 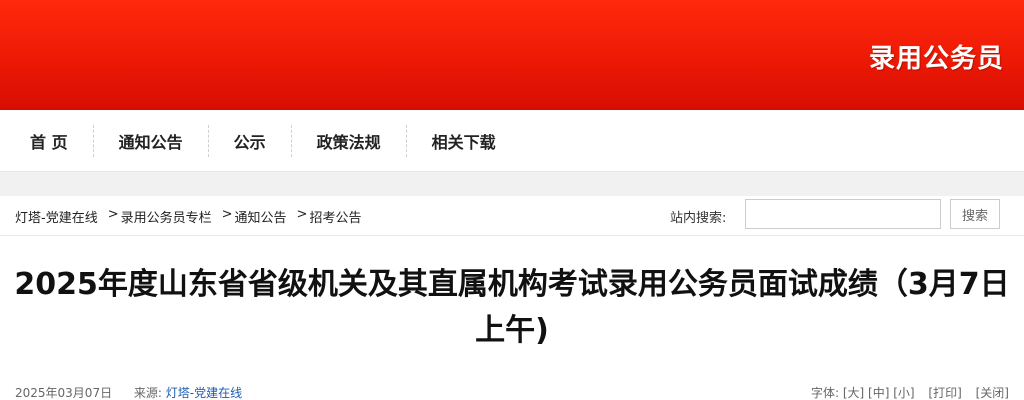 I want to click on breadcrumb-notices-link: 通知公告, so click(x=261, y=216).